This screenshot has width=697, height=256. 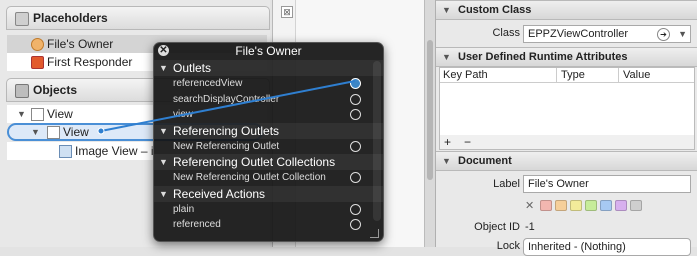 What do you see at coordinates (377, 141) in the screenshot?
I see `popup-scrollbar` at bounding box center [377, 141].